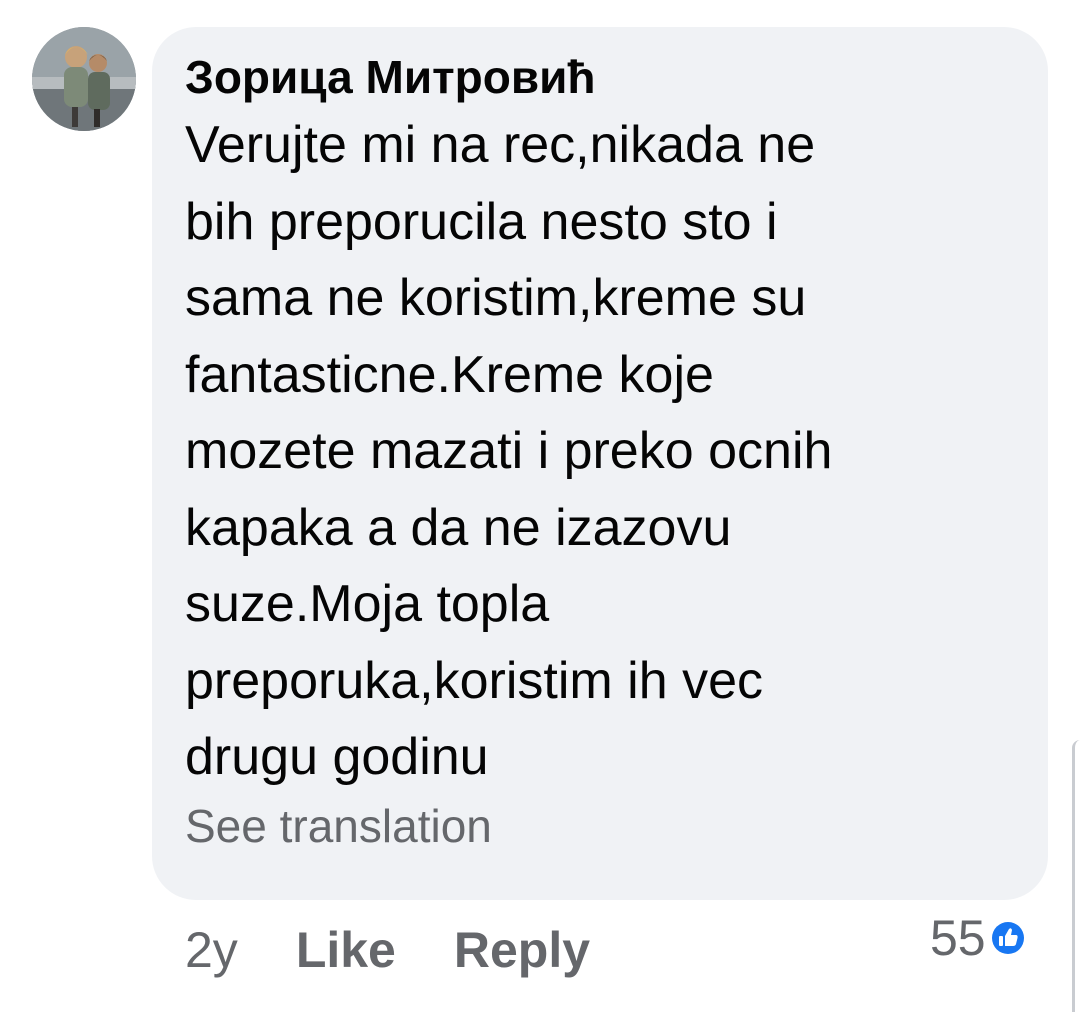 The image size is (1080, 1012). What do you see at coordinates (500, 145) in the screenshot?
I see `comment-line: Verujte mi na rec,nikada ne` at bounding box center [500, 145].